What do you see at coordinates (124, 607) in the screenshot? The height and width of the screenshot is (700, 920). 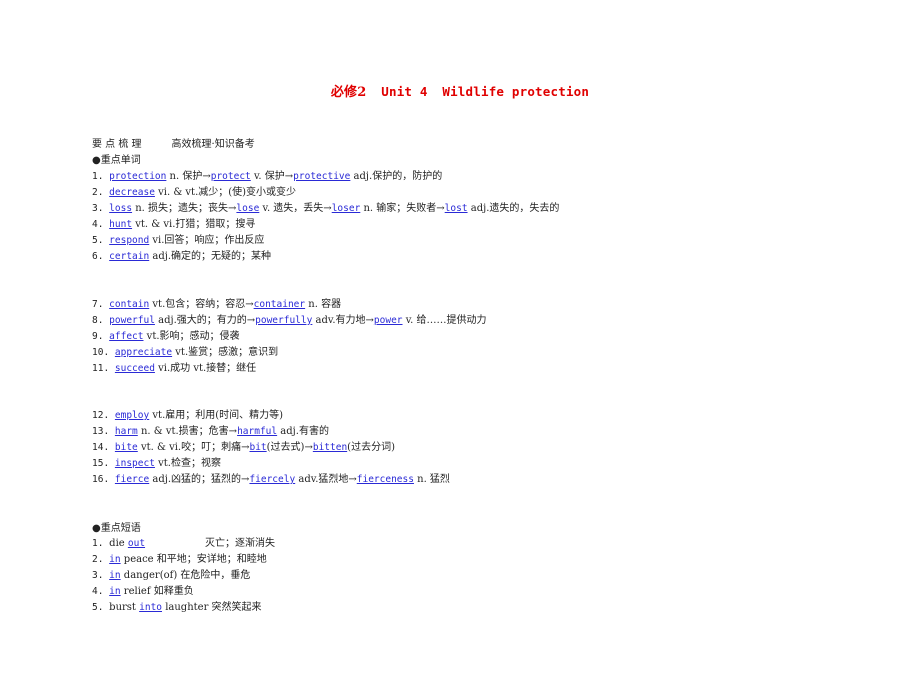 I see `phrase-text: burst` at bounding box center [124, 607].